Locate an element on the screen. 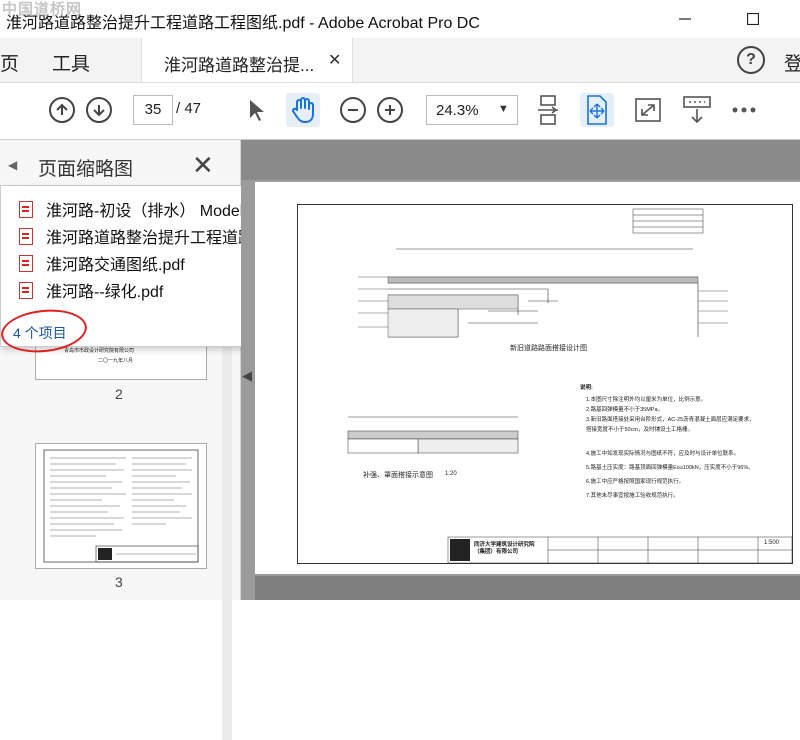 The width and height of the screenshot is (800, 740). fit-page-button is located at coordinates (597, 110).